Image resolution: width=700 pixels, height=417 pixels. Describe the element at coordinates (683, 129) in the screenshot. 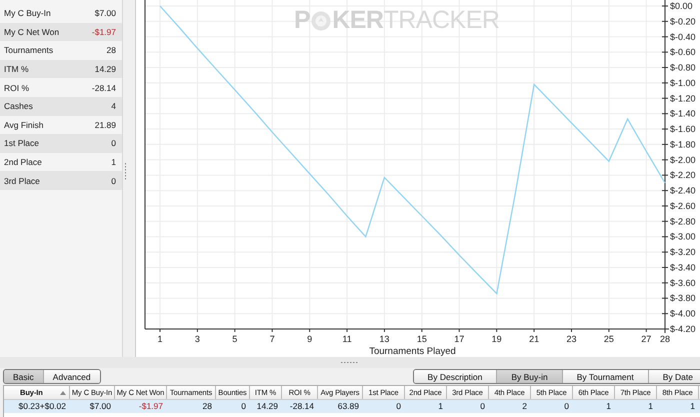

I see `y-tick-label: $-1.60` at that location.